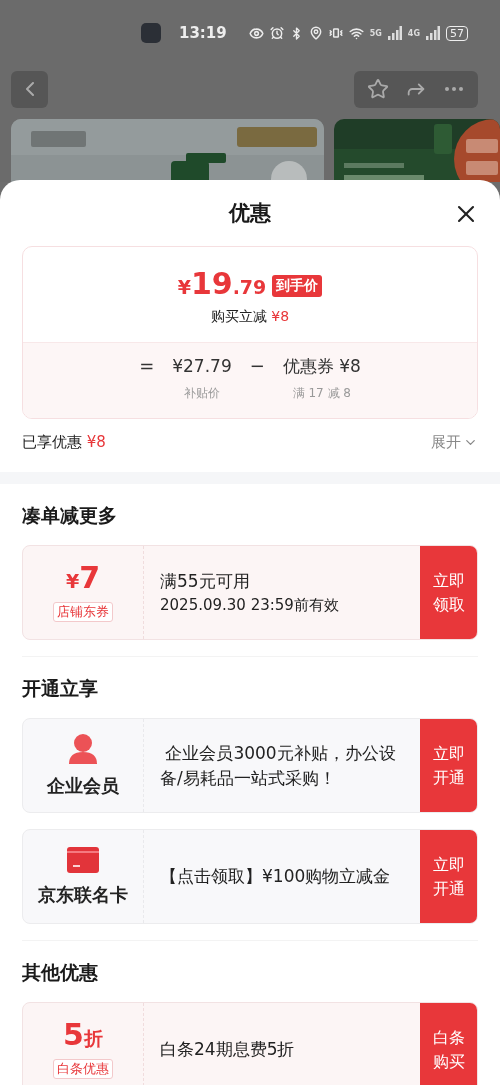  I want to click on offer-name: 京东联名卡, so click(83, 894).